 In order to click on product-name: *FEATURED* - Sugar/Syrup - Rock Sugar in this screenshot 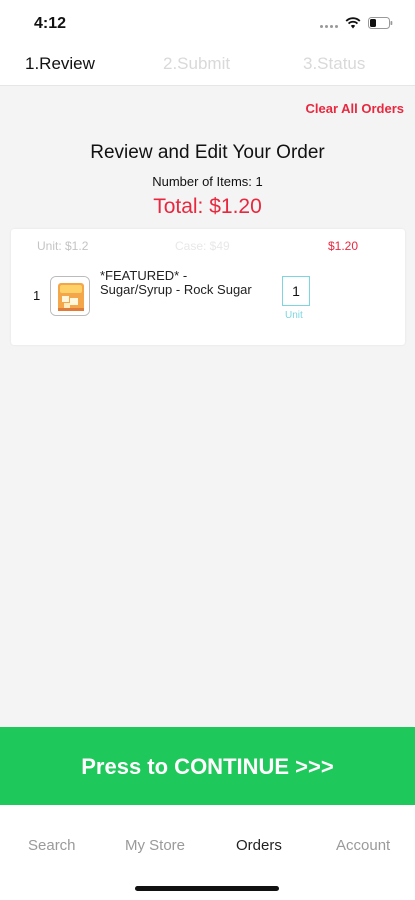, I will do `click(180, 283)`.